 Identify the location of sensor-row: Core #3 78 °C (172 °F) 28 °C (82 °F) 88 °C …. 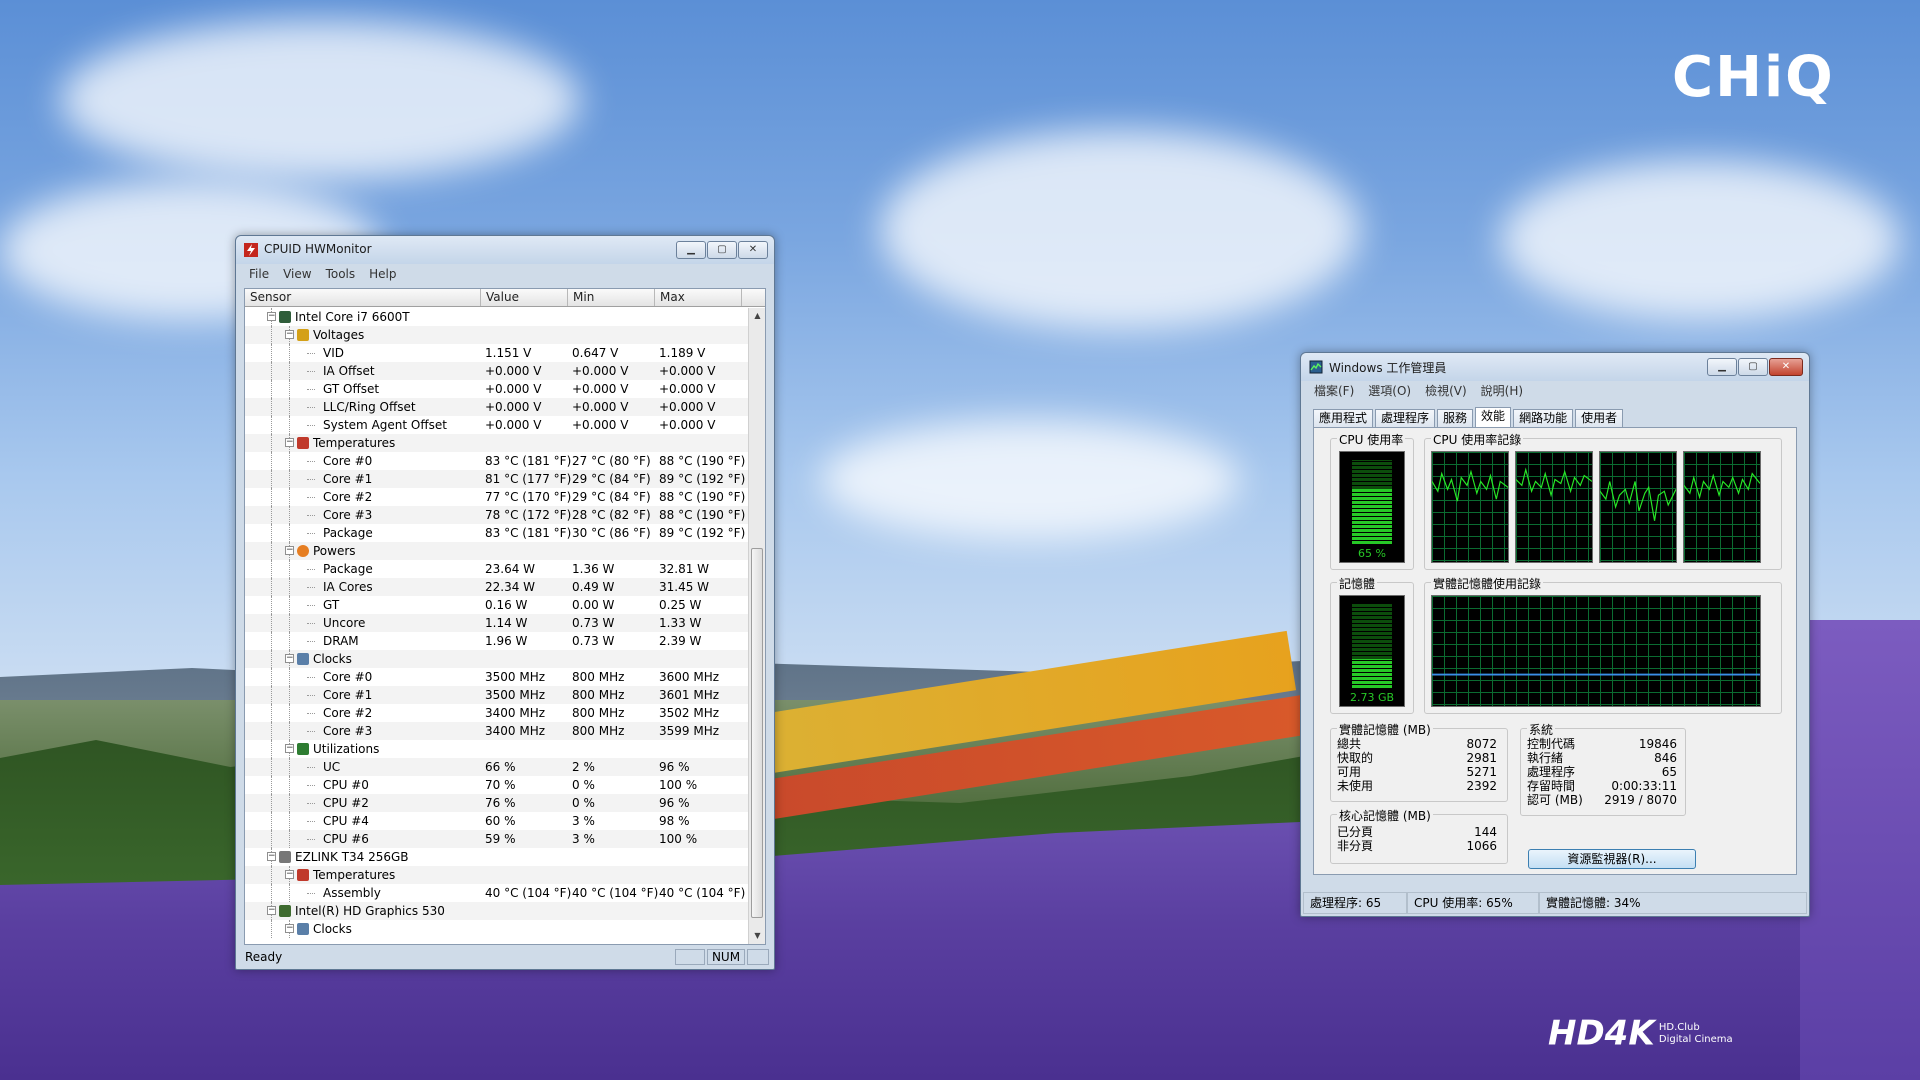
(496, 515).